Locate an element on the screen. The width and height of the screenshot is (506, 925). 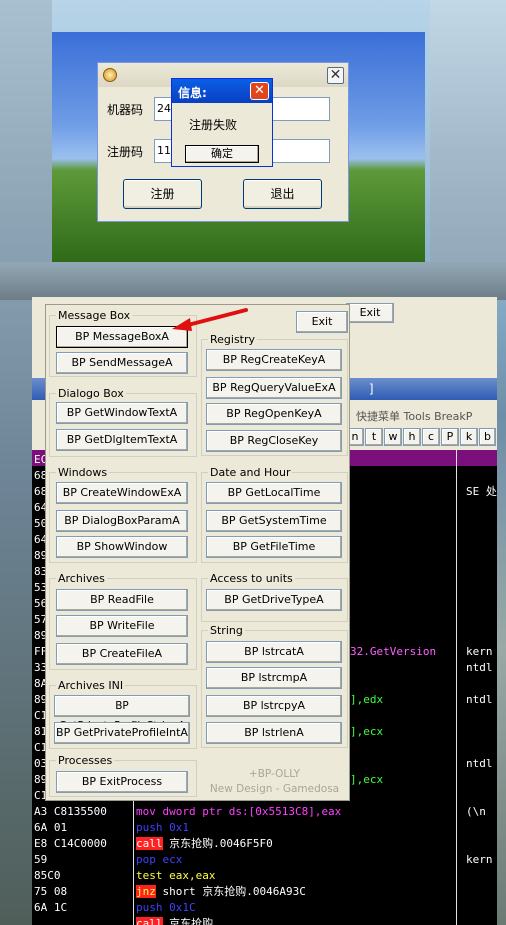
message-titlebar: 信息: ✕ is located at coordinates (222, 91).